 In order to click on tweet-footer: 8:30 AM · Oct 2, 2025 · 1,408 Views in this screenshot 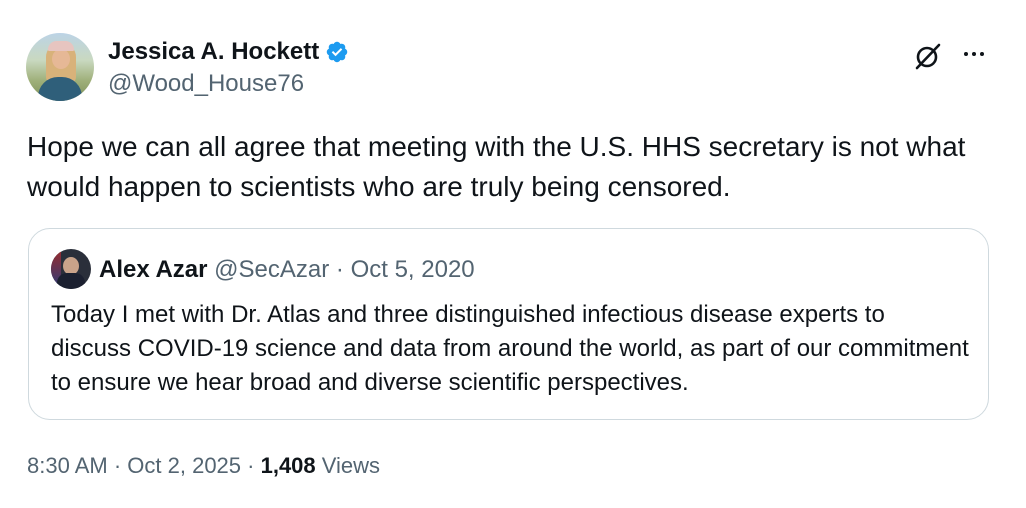, I will do `click(203, 466)`.